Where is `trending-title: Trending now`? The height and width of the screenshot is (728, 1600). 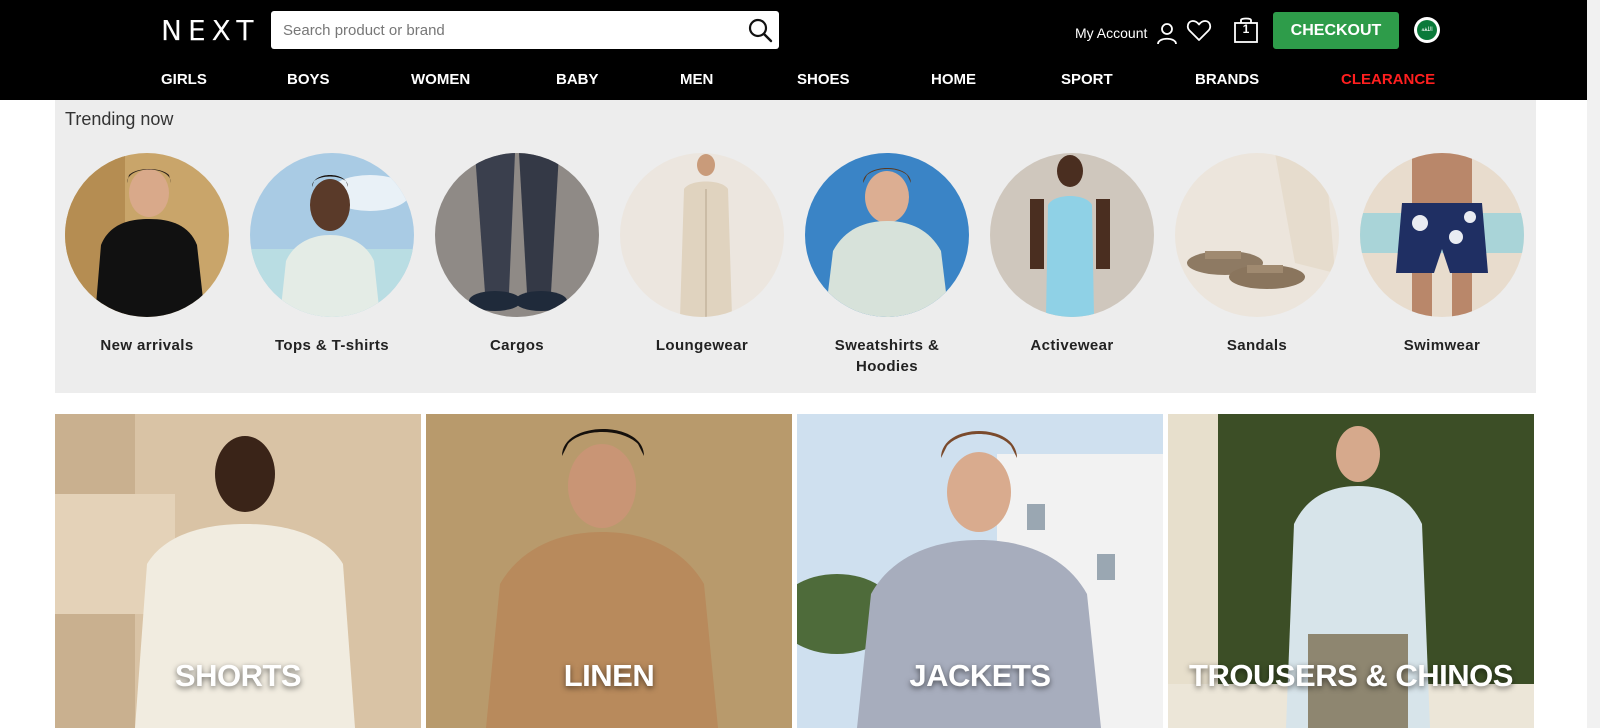 trending-title: Trending now is located at coordinates (119, 119).